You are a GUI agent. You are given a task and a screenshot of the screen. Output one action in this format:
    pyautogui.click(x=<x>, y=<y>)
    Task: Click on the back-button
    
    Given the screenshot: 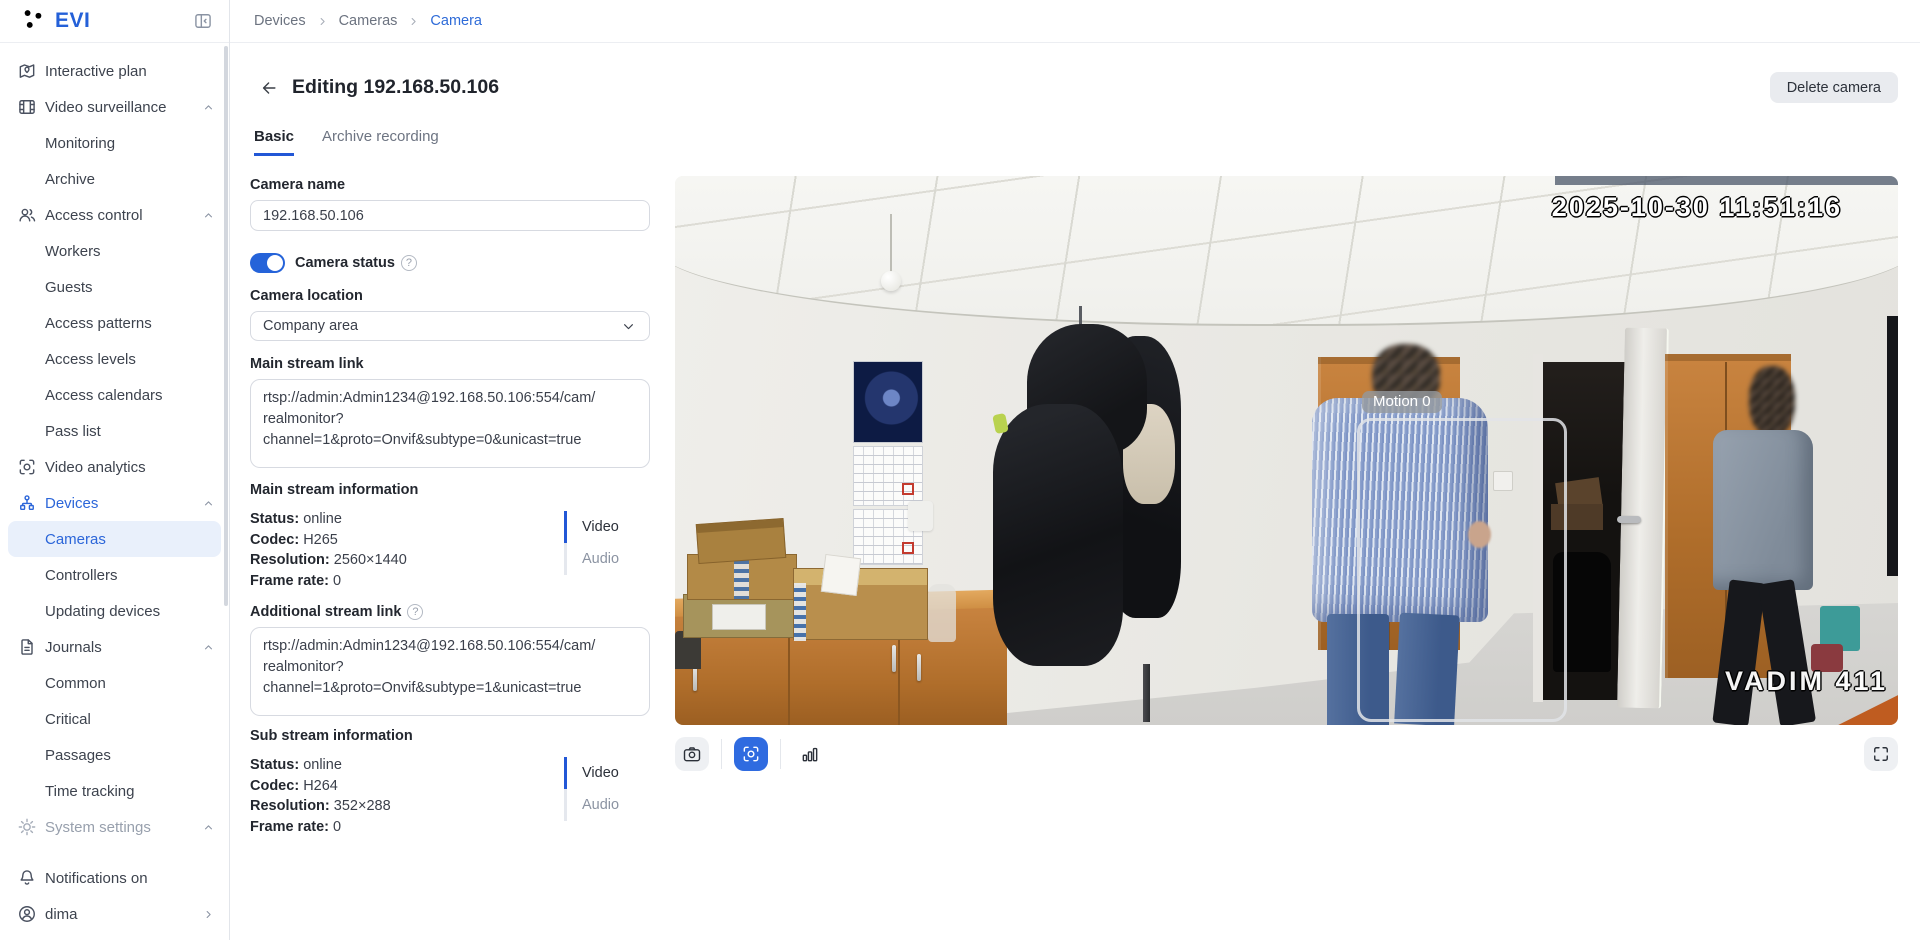 What is the action you would take?
    pyautogui.click(x=269, y=88)
    